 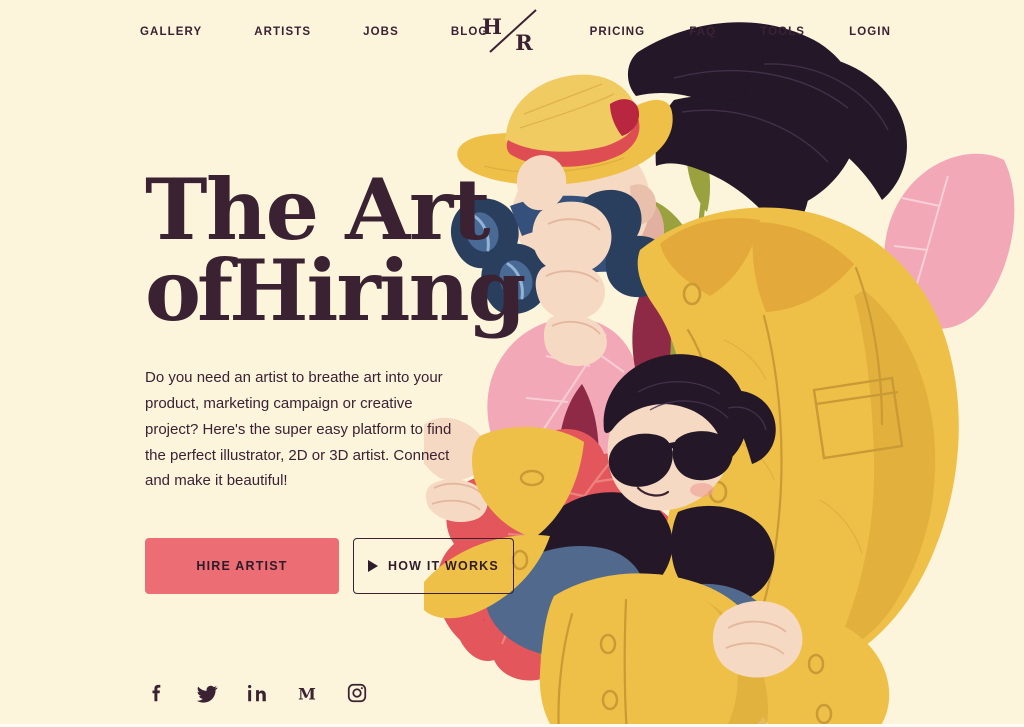 What do you see at coordinates (870, 32) in the screenshot?
I see `nav-link-login: LOGIN` at bounding box center [870, 32].